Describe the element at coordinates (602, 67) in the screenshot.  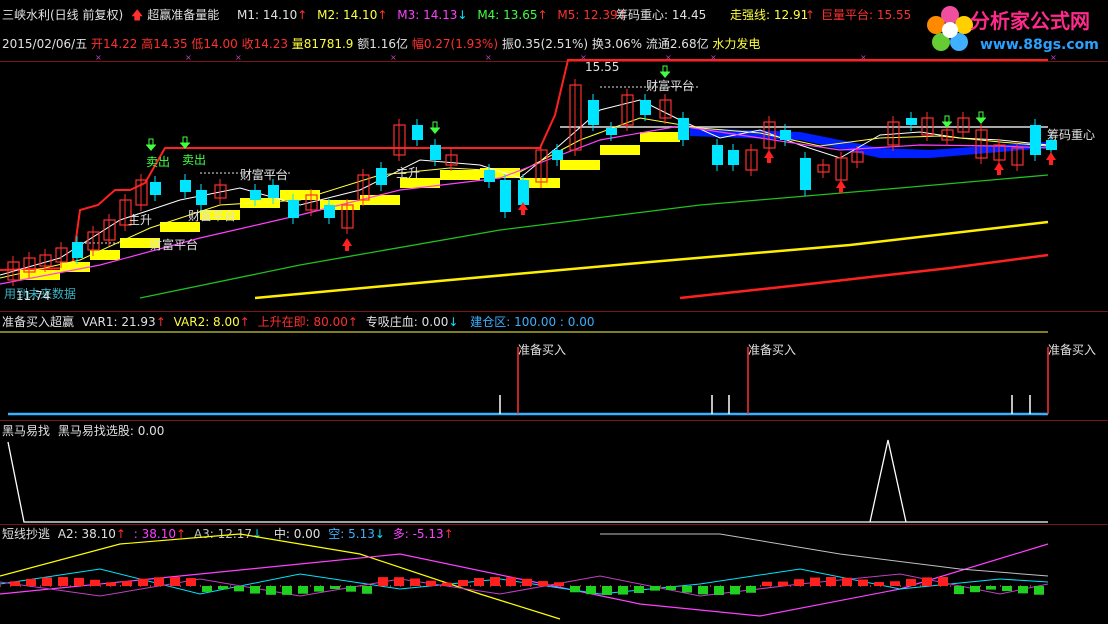
I see `top-price-label: 15.55` at that location.